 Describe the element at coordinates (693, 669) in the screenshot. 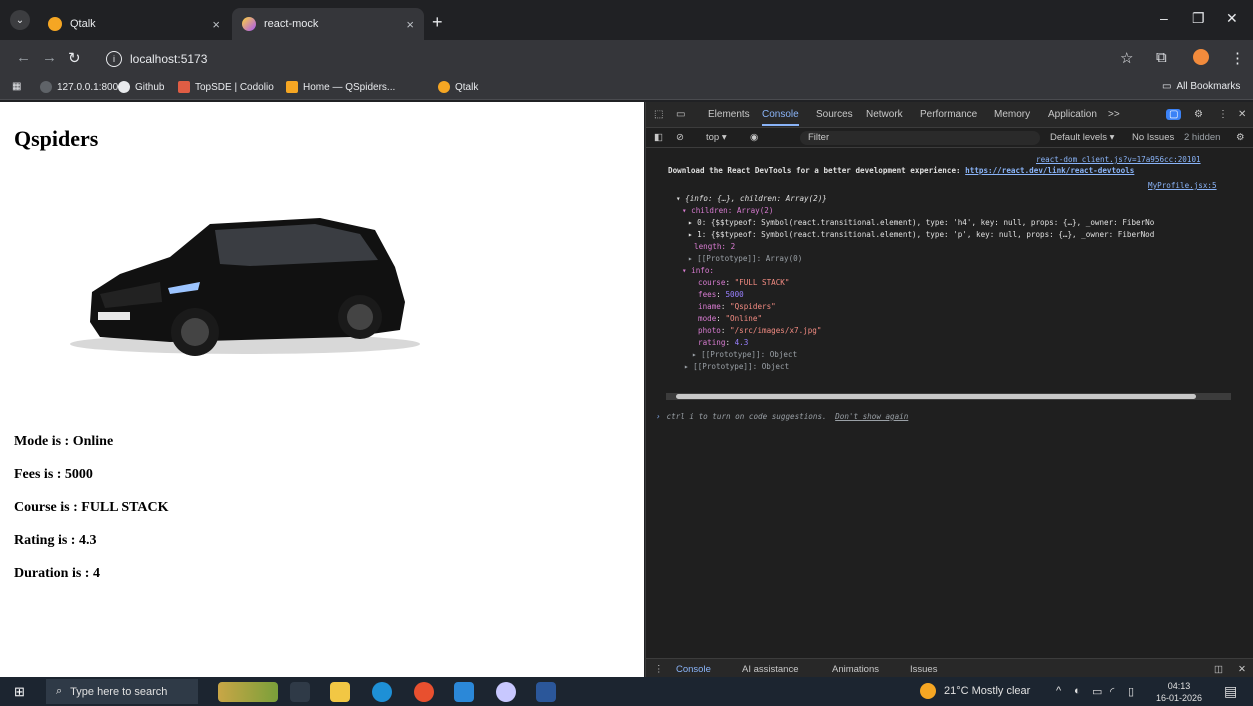

I see `drawer-tab-console: Console` at that location.